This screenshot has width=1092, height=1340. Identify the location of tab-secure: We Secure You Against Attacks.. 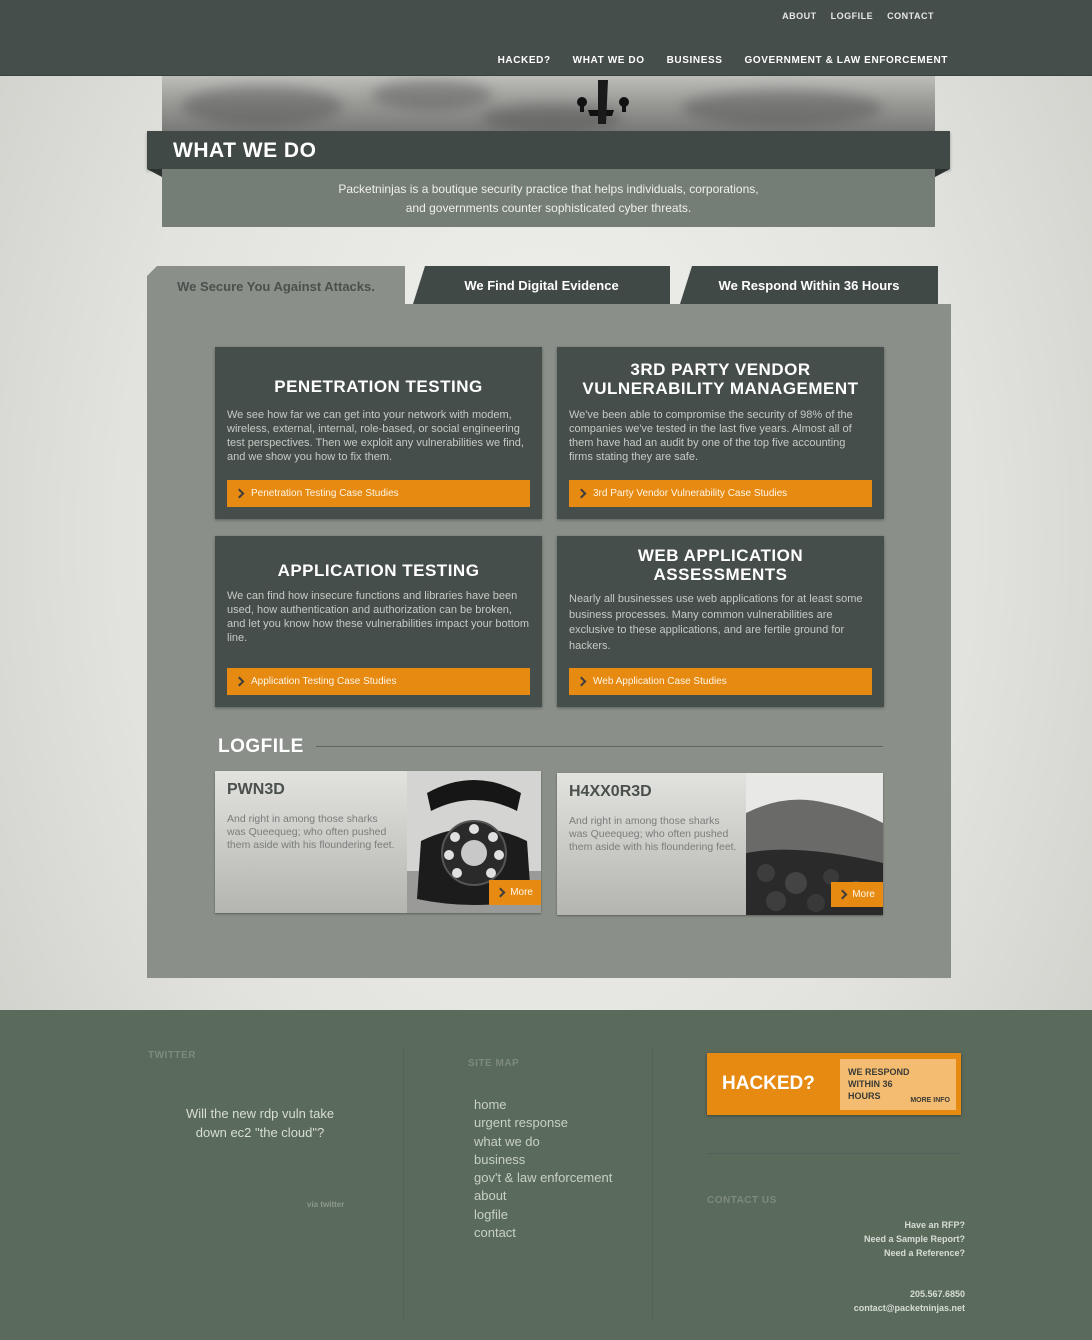
(276, 286).